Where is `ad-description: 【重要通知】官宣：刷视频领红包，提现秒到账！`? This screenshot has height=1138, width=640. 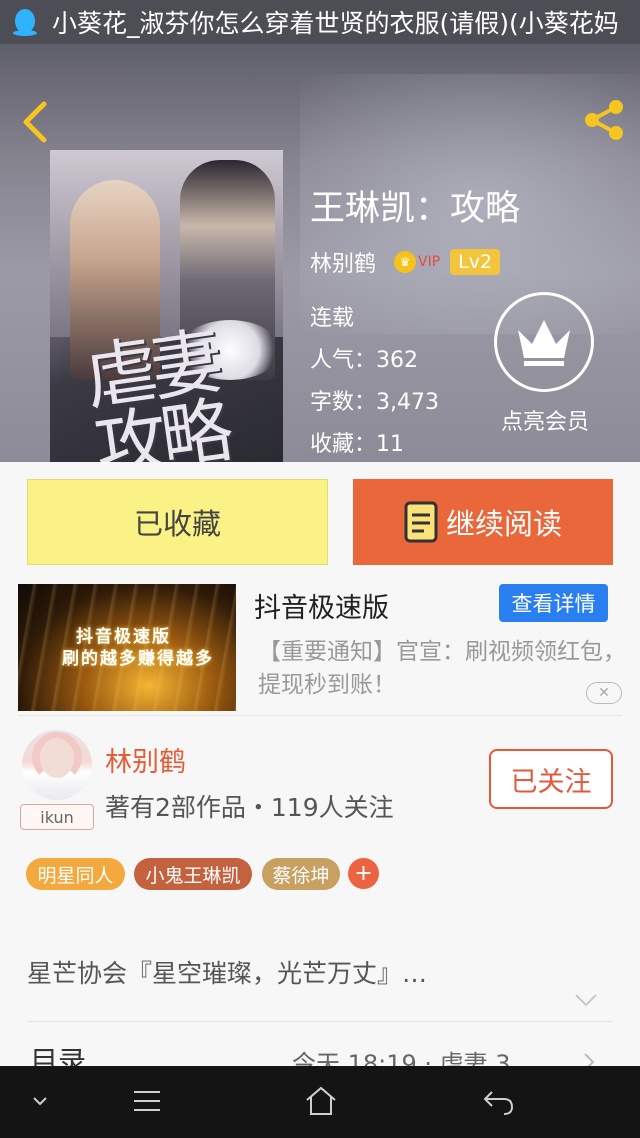 ad-description: 【重要通知】官宣：刷视频领红包，提现秒到账！ is located at coordinates (444, 669).